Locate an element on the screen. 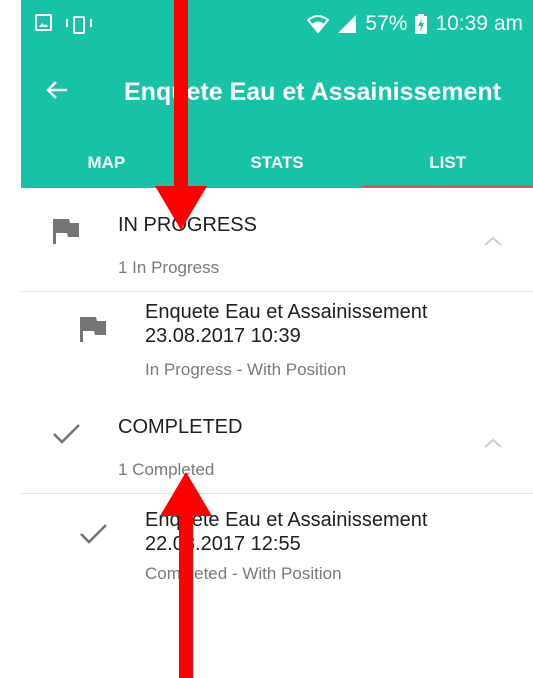 This screenshot has width=533, height=678. tab-list: LIST is located at coordinates (447, 163).